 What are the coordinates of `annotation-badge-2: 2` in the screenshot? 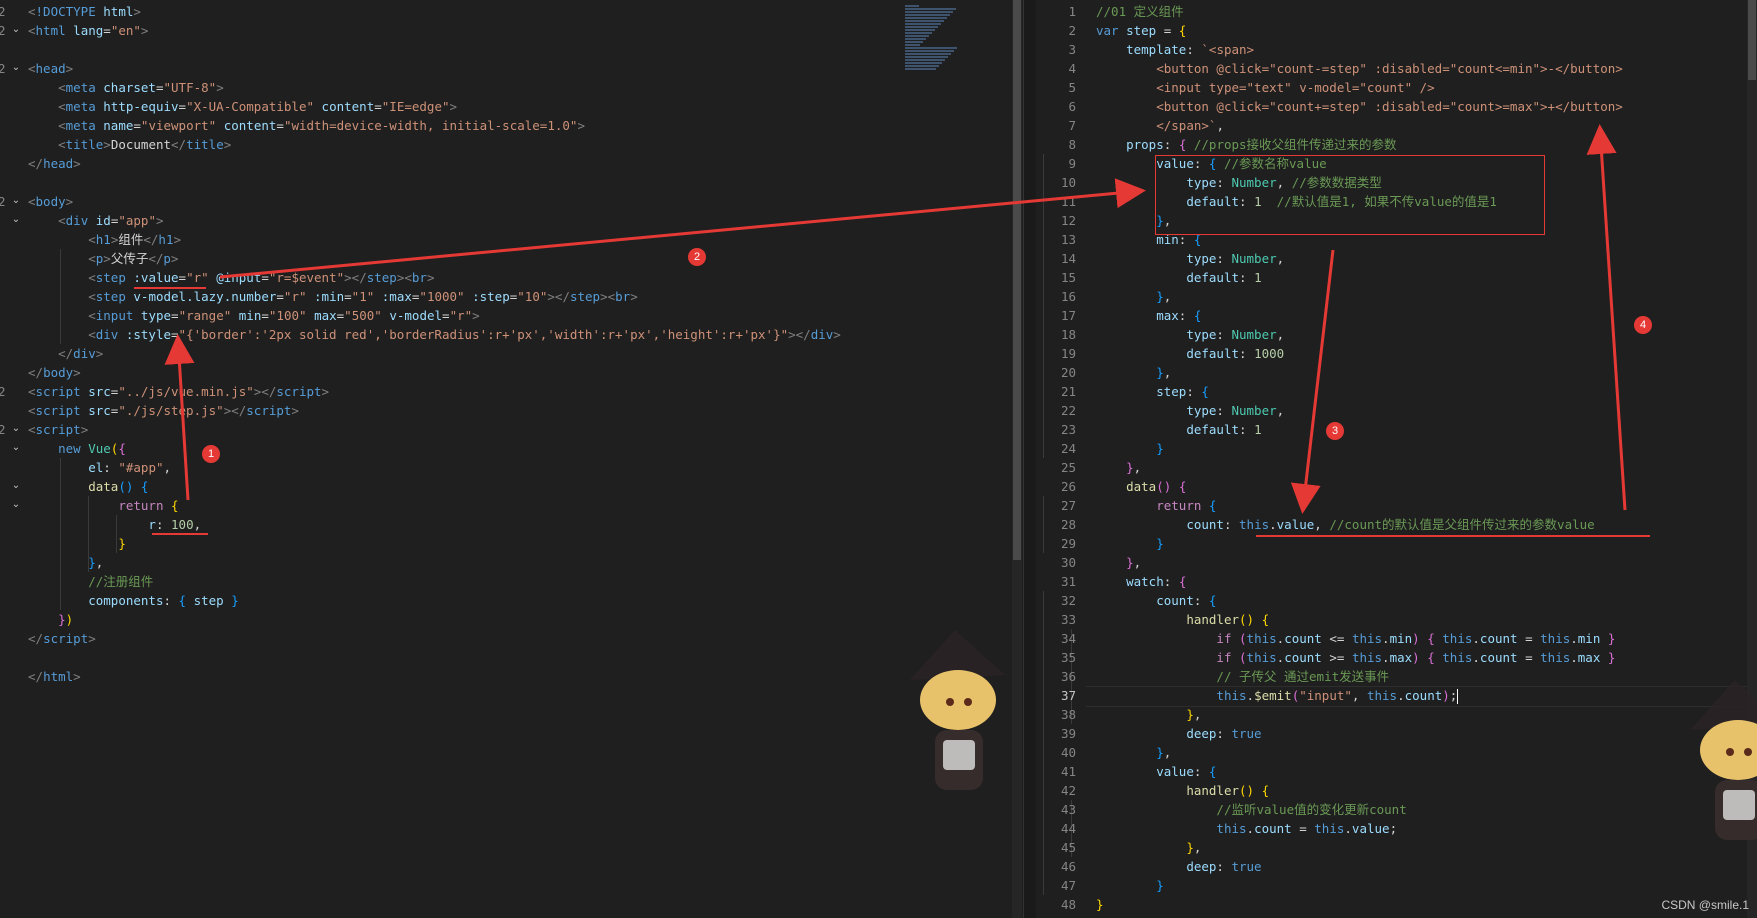 It's located at (697, 257).